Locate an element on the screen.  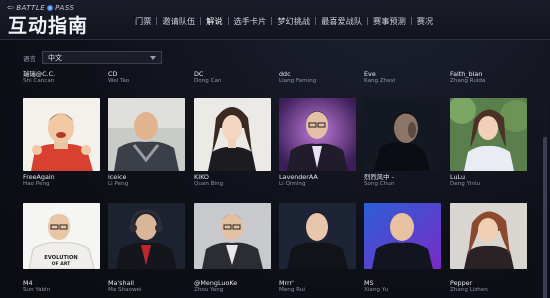
caster-real-name: Wei Tao is located at coordinates (119, 81).